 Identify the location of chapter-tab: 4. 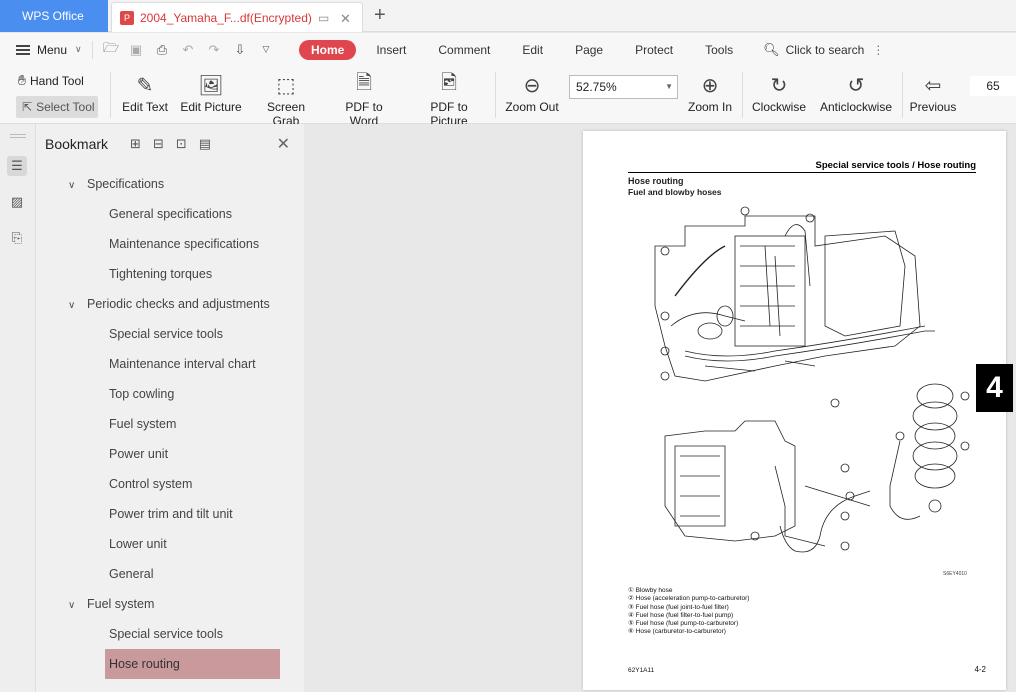
(994, 388).